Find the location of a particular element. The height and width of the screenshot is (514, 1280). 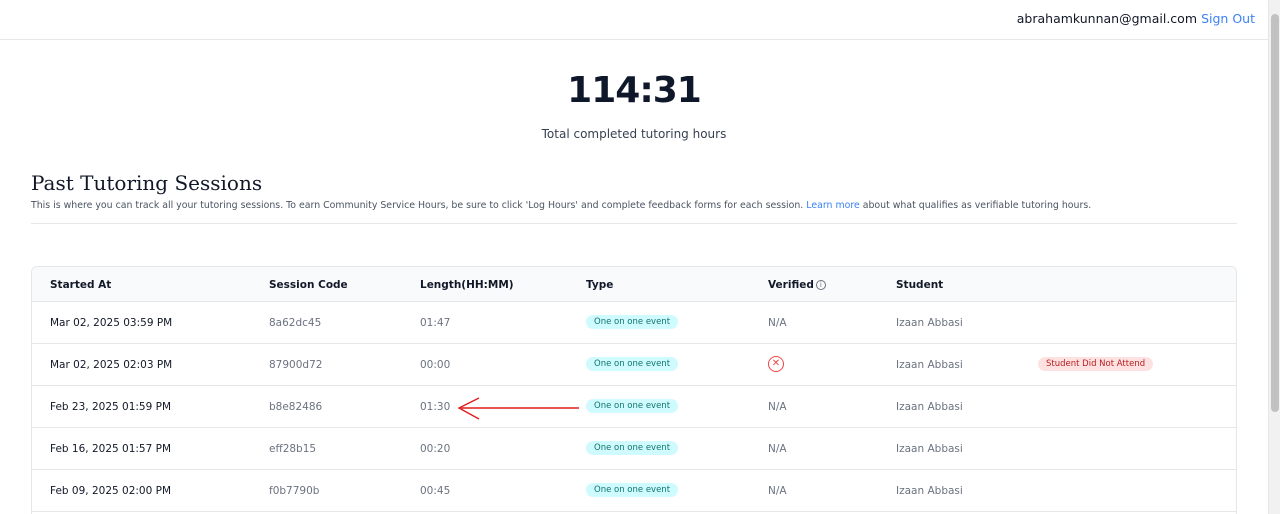

cell-session-code: 8a62dc45 is located at coordinates (295, 323).